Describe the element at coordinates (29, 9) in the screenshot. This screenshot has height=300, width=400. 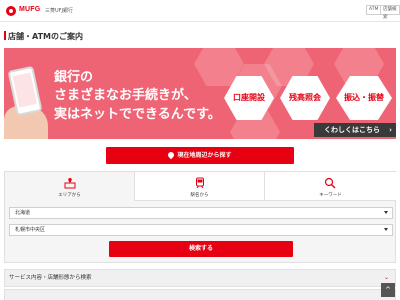
I see `logo-text: MUFG` at that location.